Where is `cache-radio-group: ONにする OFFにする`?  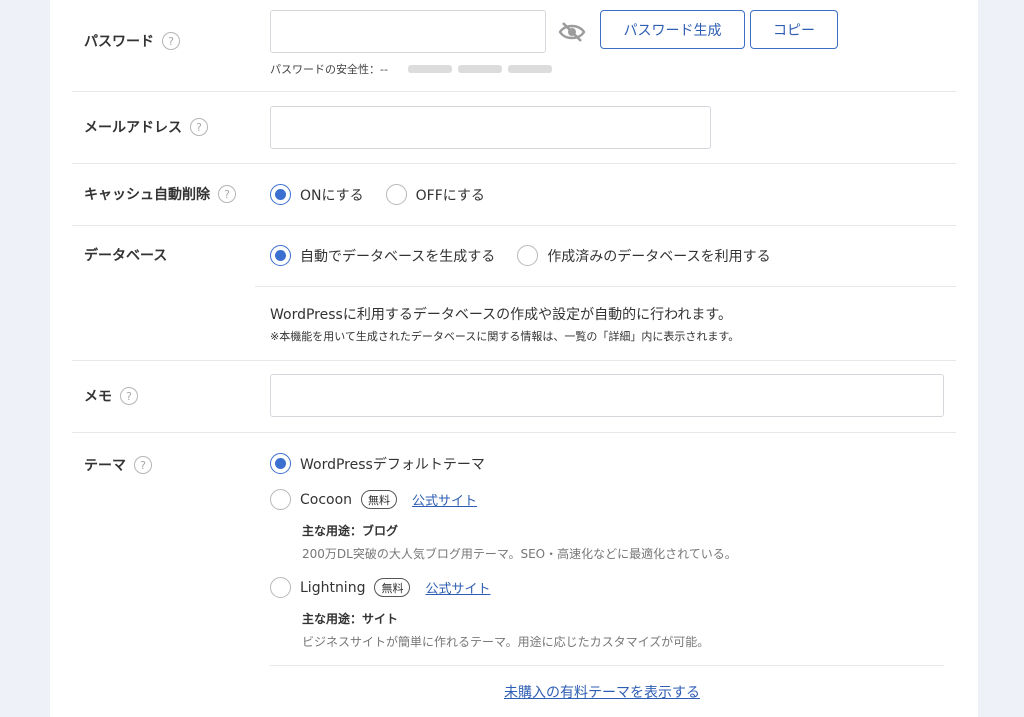 cache-radio-group: ONにする OFFにする is located at coordinates (377, 194).